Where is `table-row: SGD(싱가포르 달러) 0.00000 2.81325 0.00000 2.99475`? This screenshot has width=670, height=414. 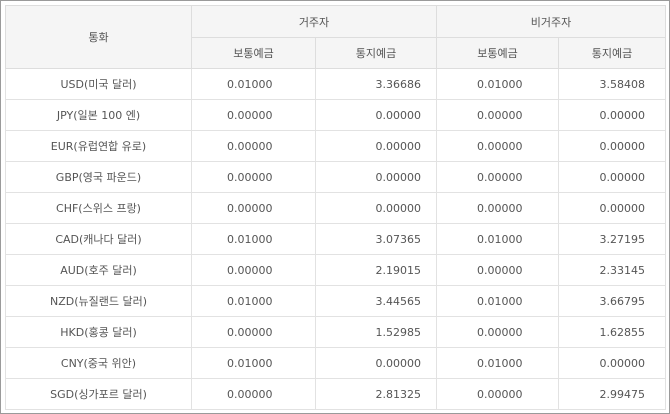
table-row: SGD(싱가포르 달러) 0.00000 2.81325 0.00000 2.99475 is located at coordinates (336, 394).